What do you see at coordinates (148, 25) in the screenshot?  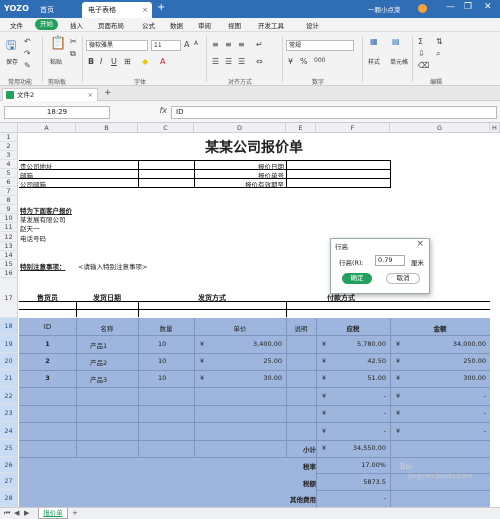 I see `menu-formula: 公式` at bounding box center [148, 25].